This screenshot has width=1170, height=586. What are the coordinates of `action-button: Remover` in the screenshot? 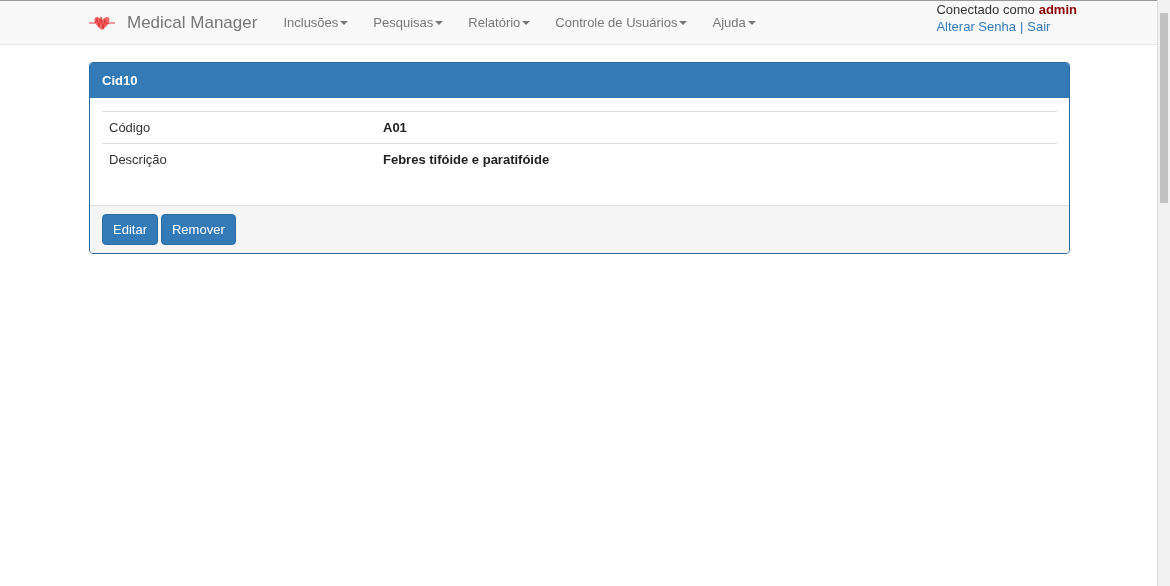 It's located at (198, 229).